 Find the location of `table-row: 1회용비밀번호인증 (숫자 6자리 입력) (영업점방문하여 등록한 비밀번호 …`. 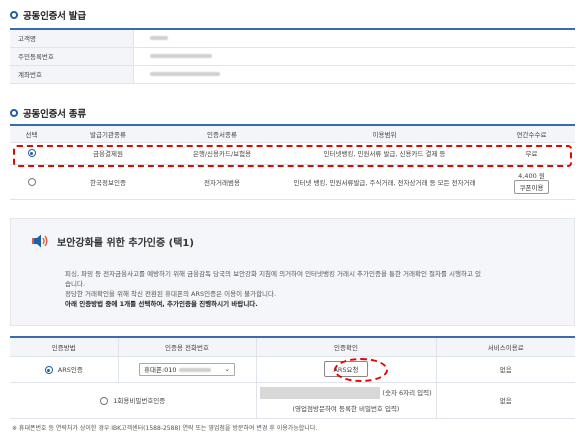

table-row: 1회용비밀번호인증 (숫자 6자리 입력) (영업점방문하여 등록한 비밀번호 … is located at coordinates (292, 400).